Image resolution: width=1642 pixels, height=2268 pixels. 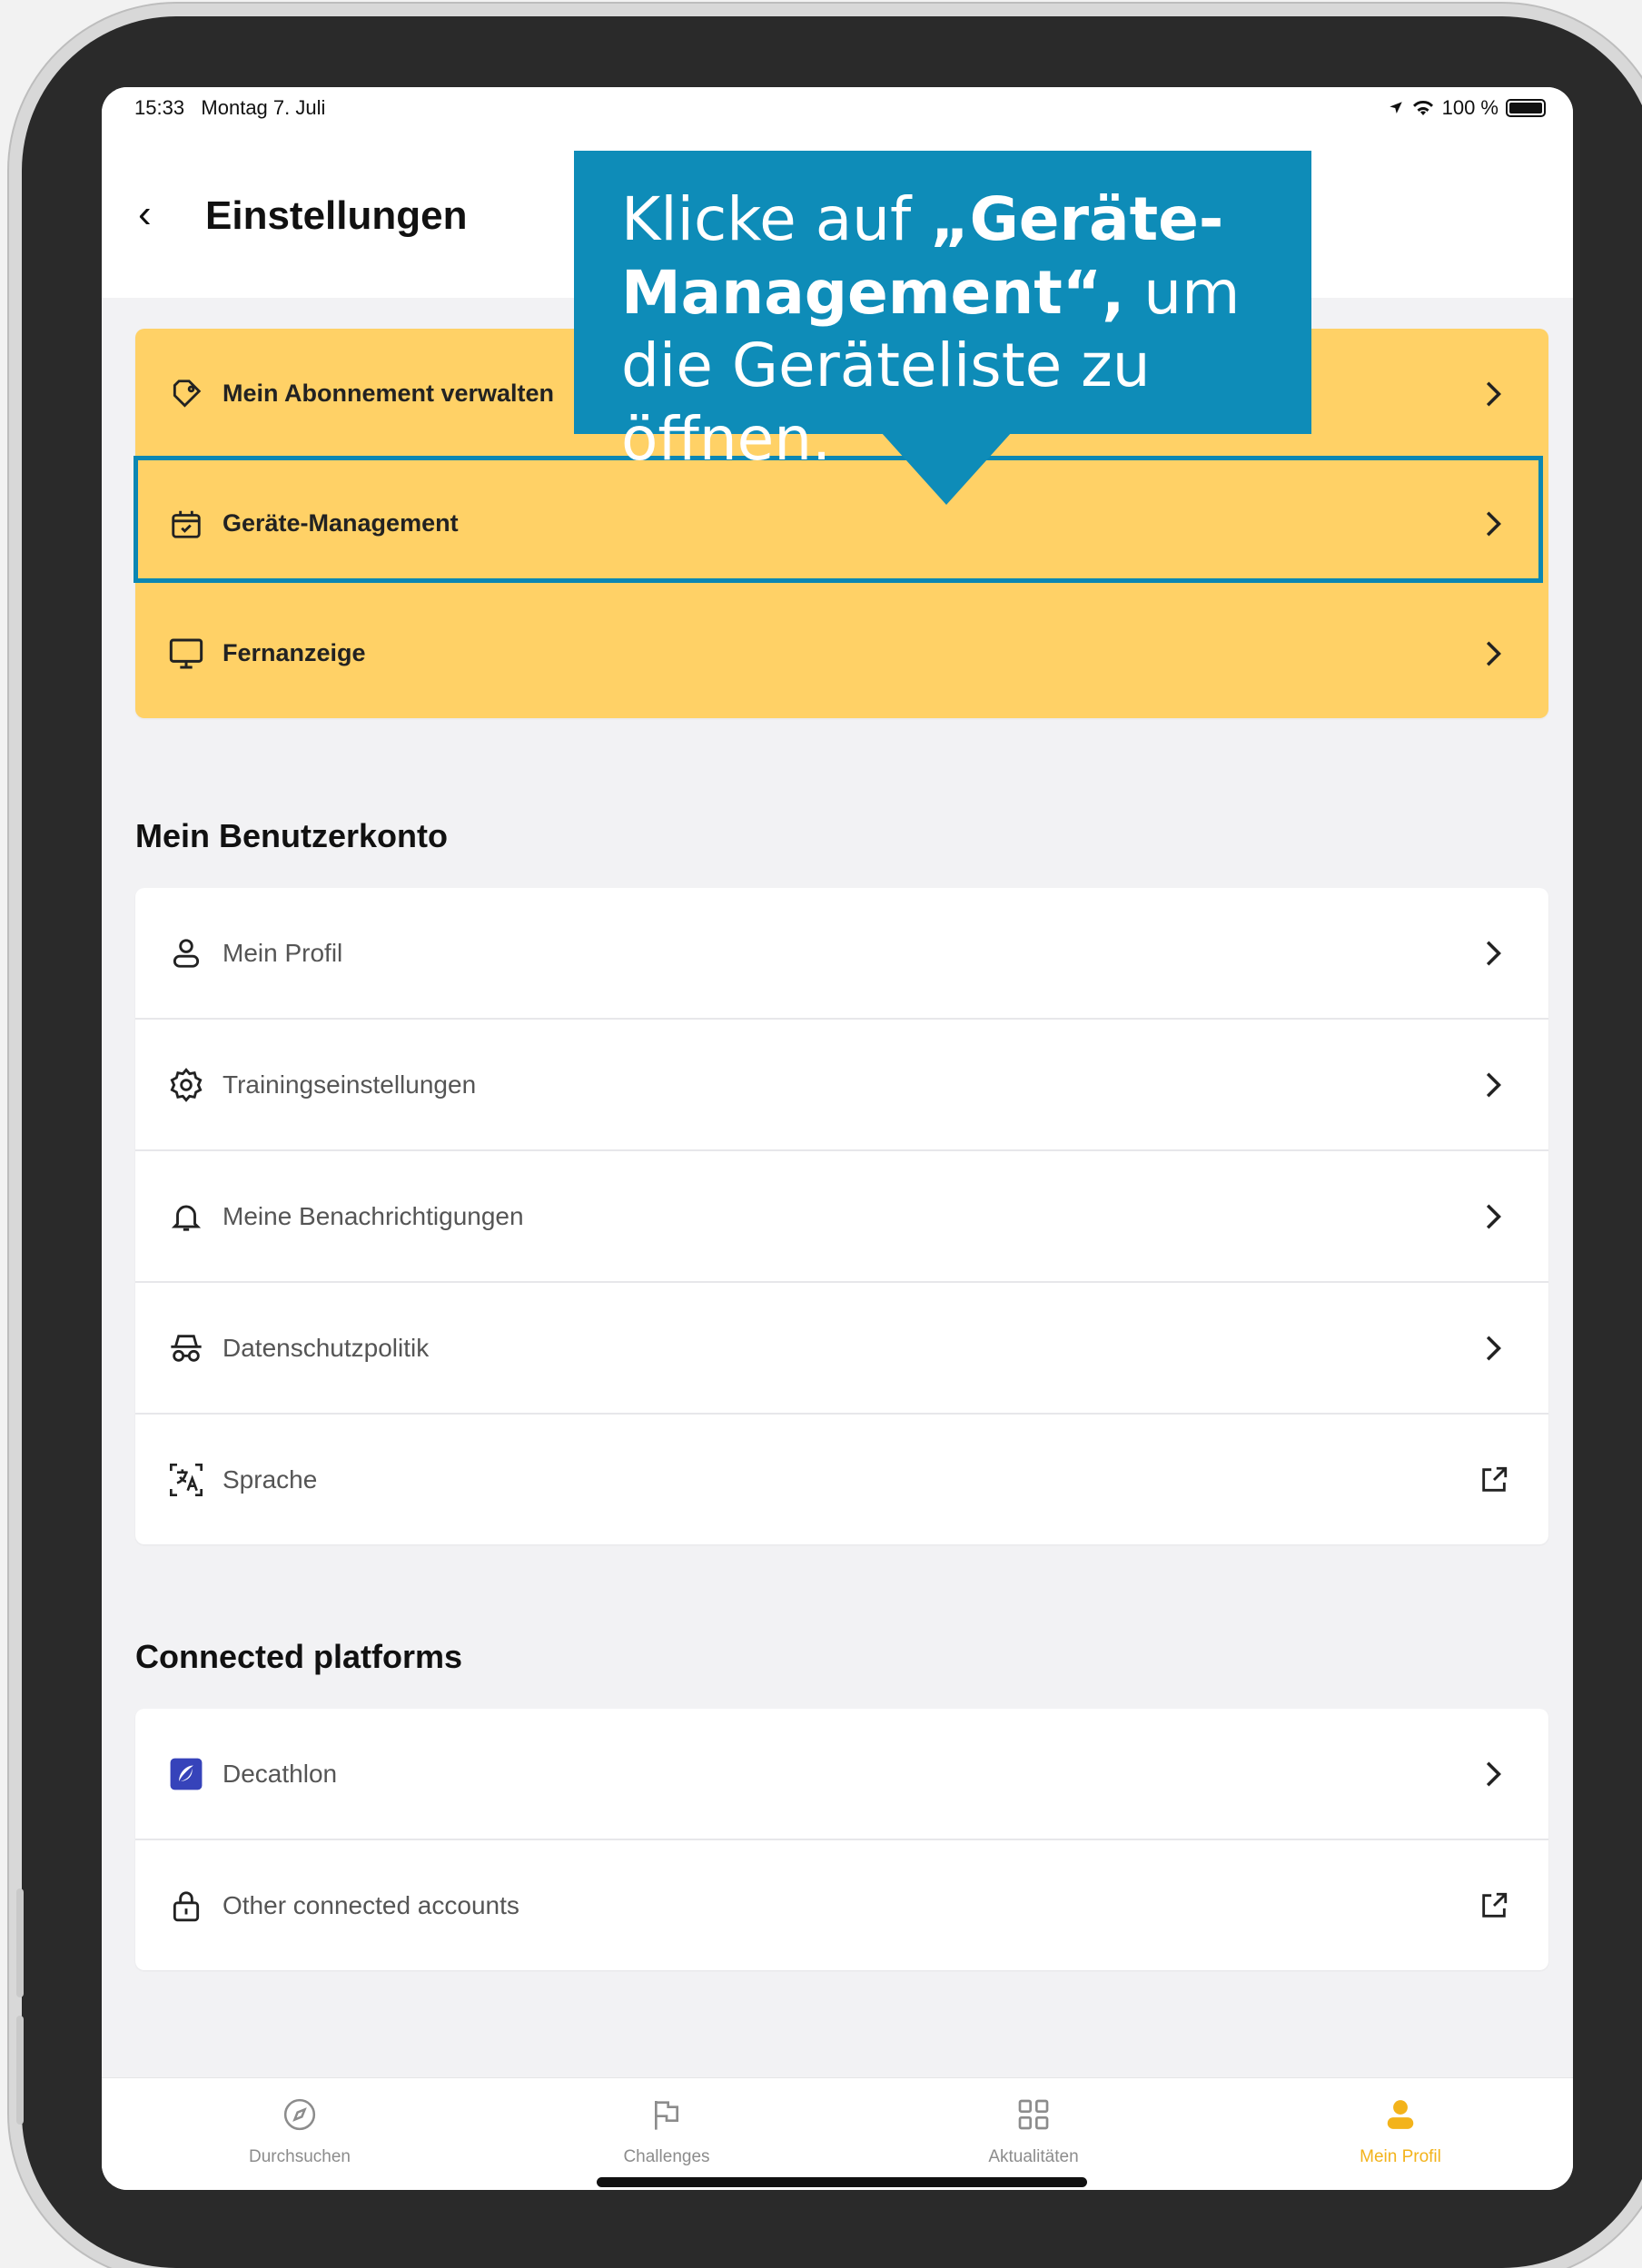 I want to click on tab-label: Aktualitäten, so click(x=1033, y=2156).